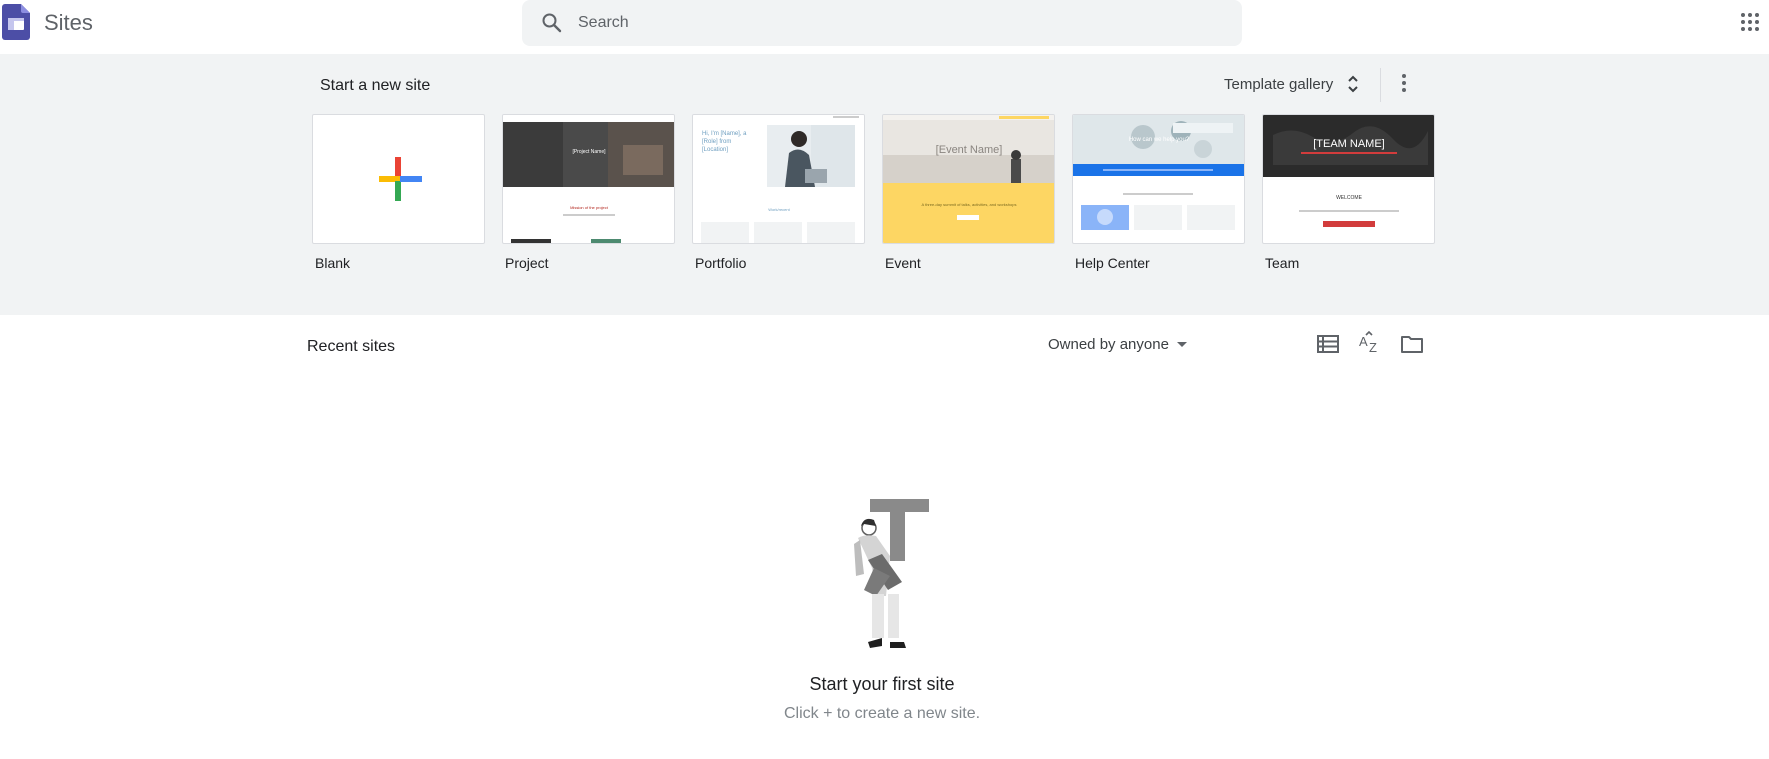  Describe the element at coordinates (903, 263) in the screenshot. I see `template-label: Event` at that location.